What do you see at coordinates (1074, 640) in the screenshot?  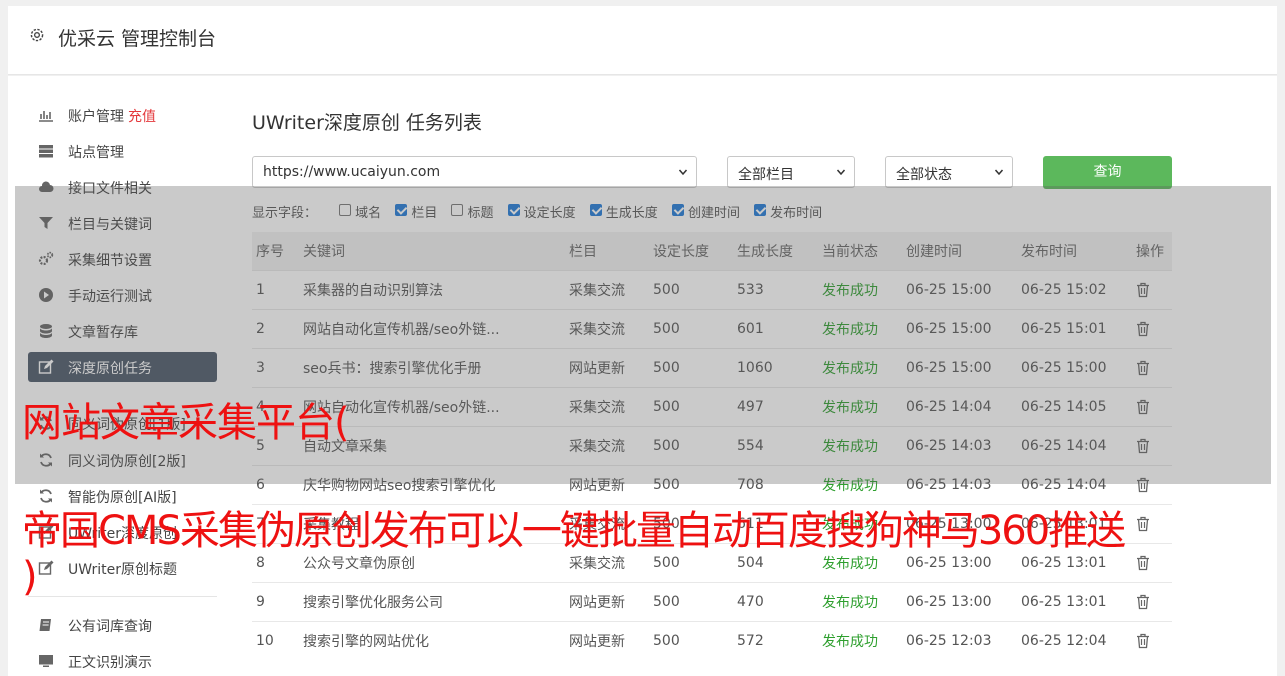 I see `cell-published: 06-25 12:04` at bounding box center [1074, 640].